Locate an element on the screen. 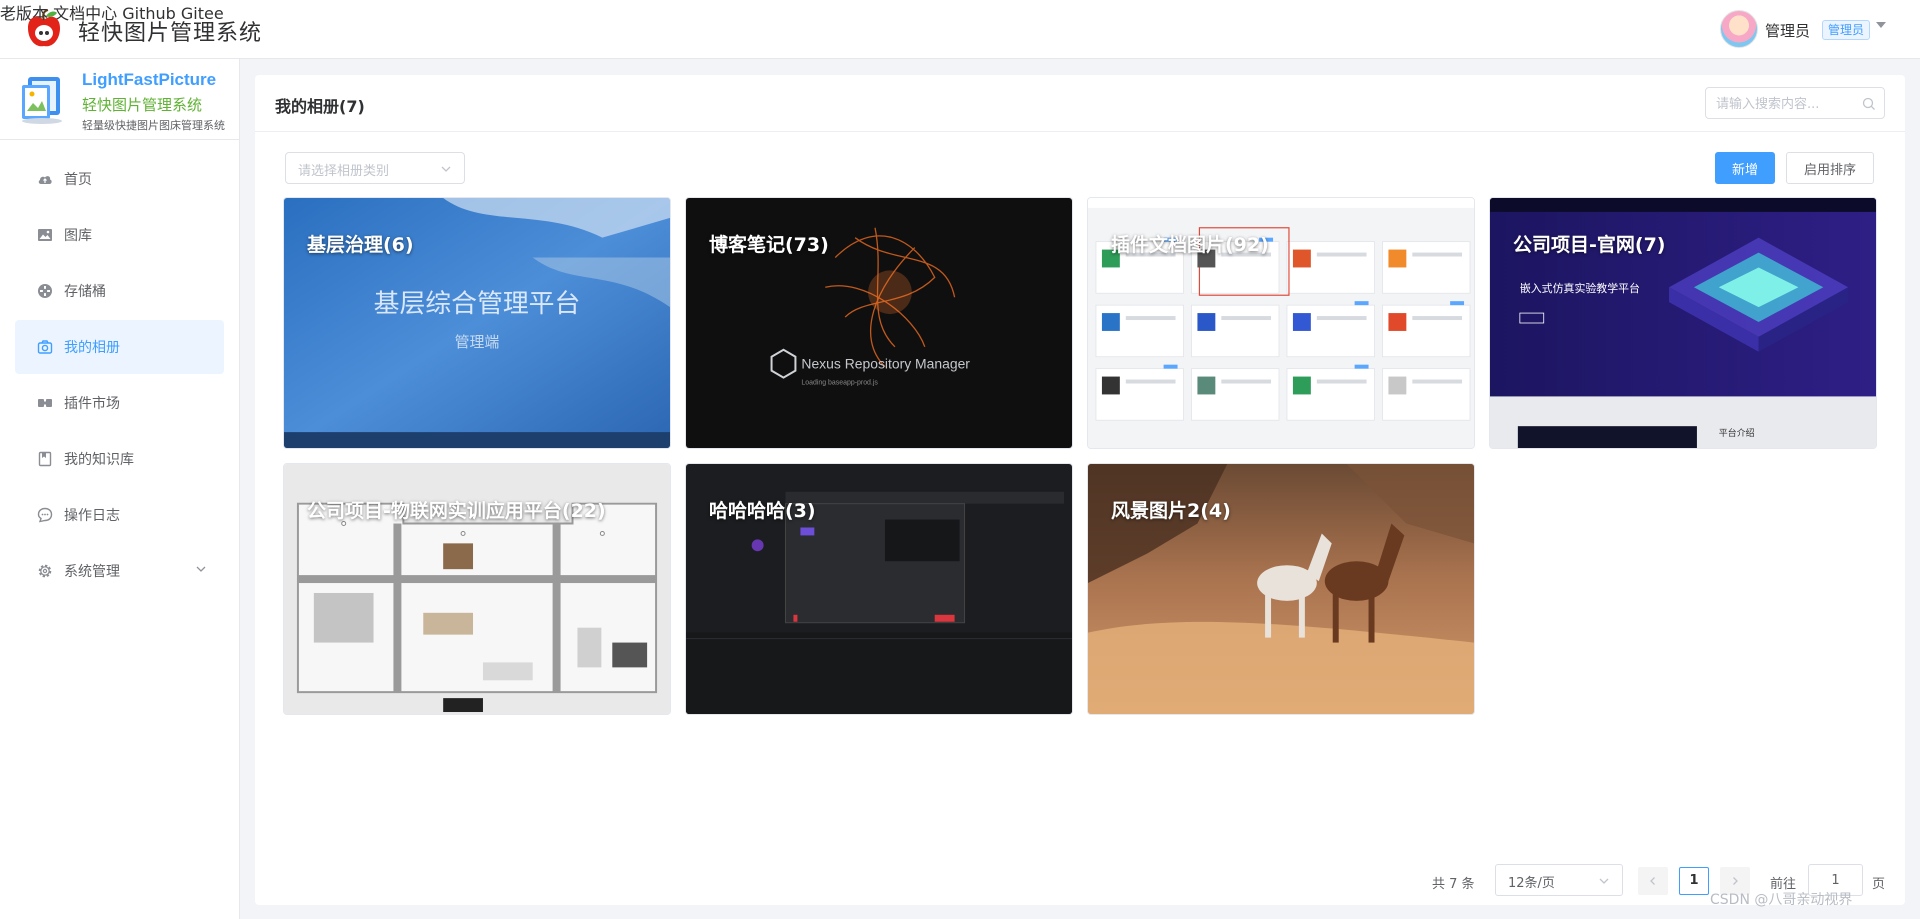 Image resolution: width=1920 pixels, height=919 pixels. sidebar-item-system: 系统管理 is located at coordinates (119, 571).